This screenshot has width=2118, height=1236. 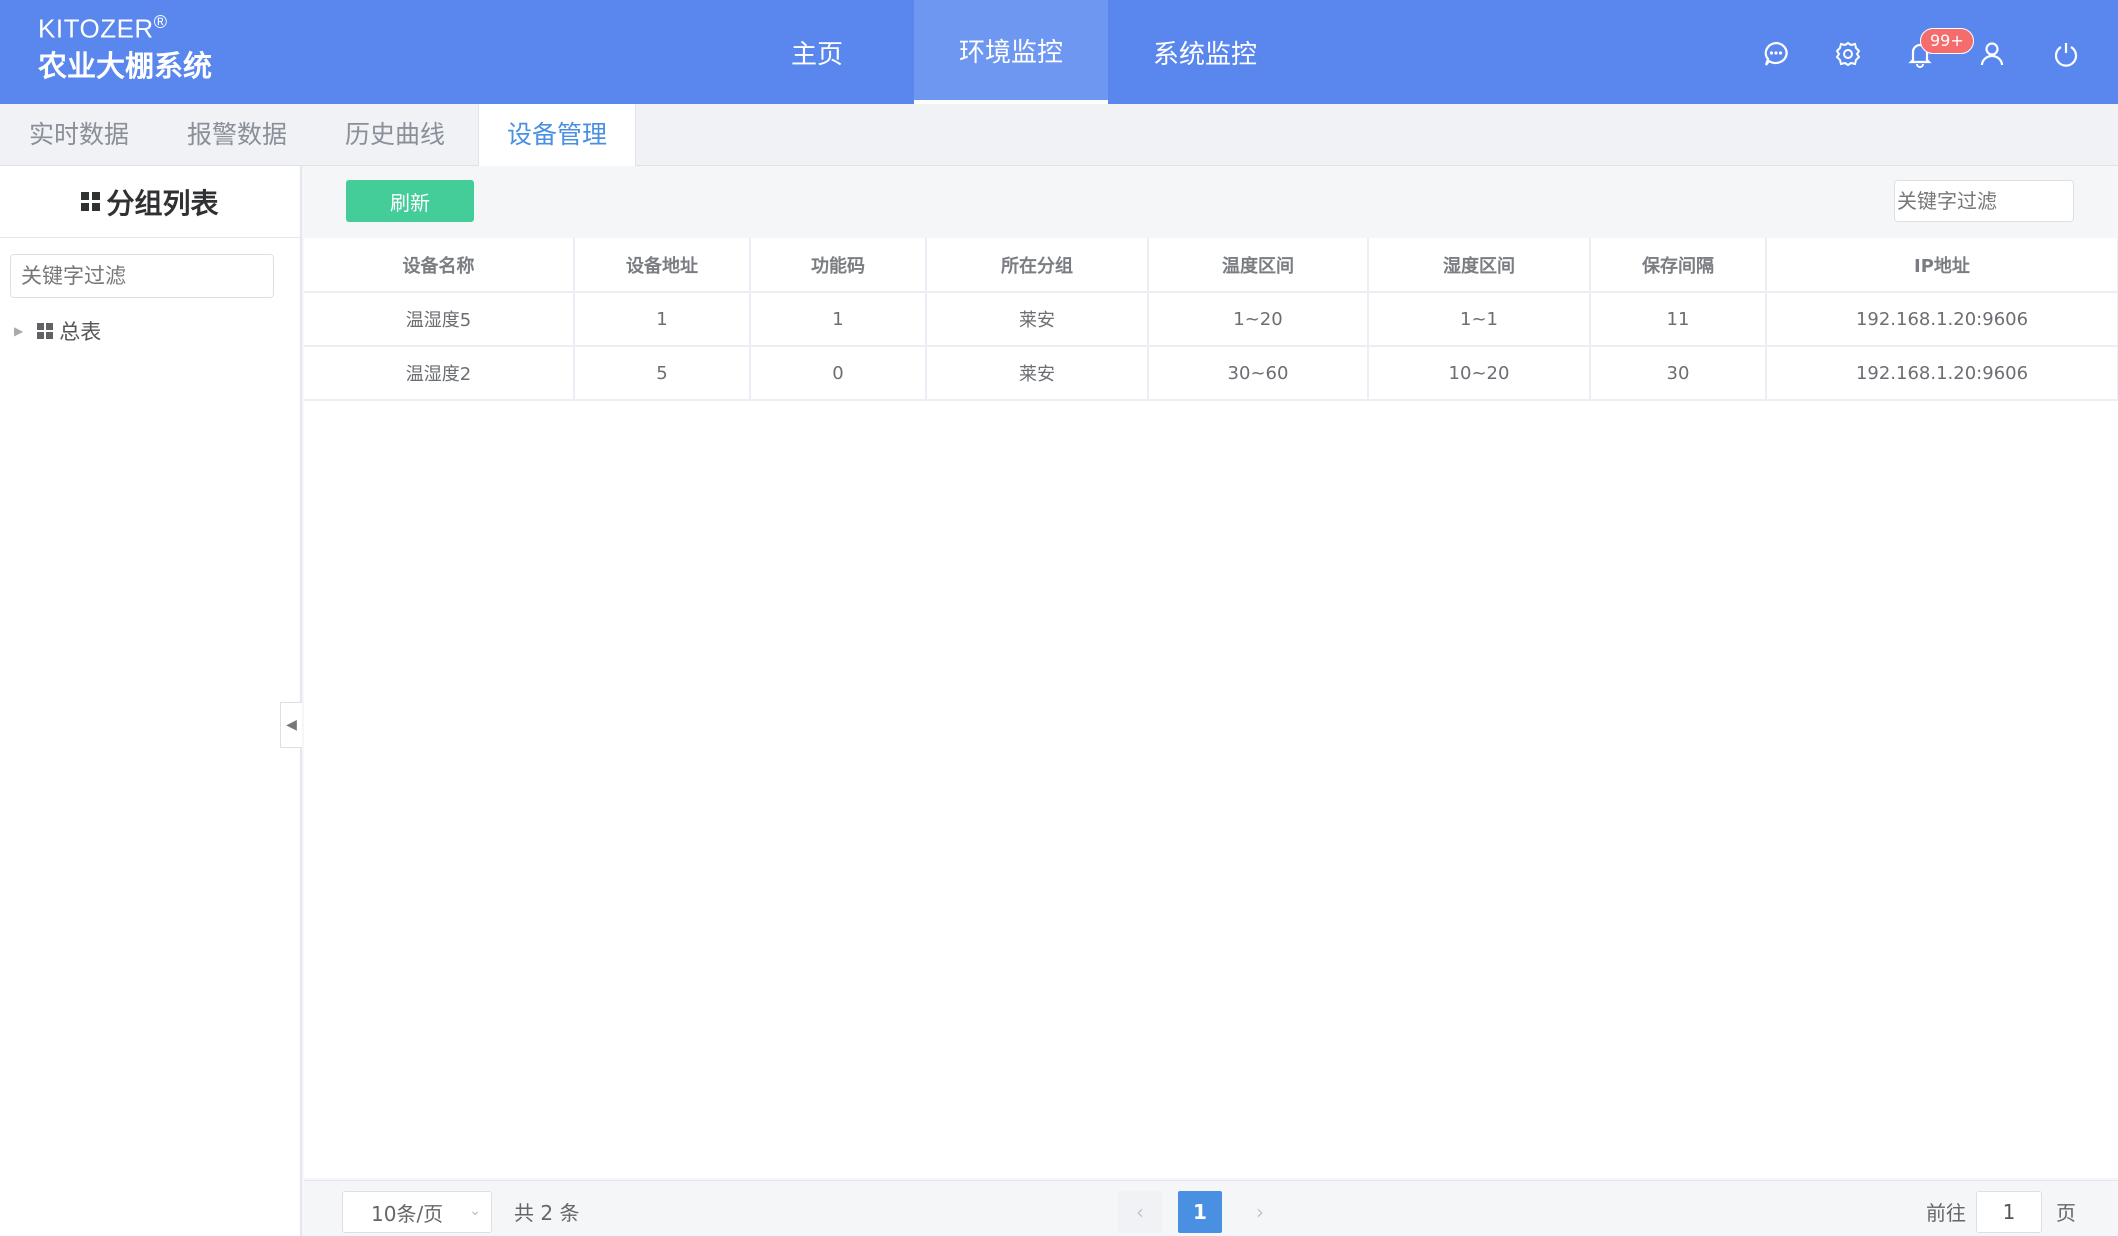 I want to click on nav-environment-monitor: 环境监控, so click(x=1011, y=52).